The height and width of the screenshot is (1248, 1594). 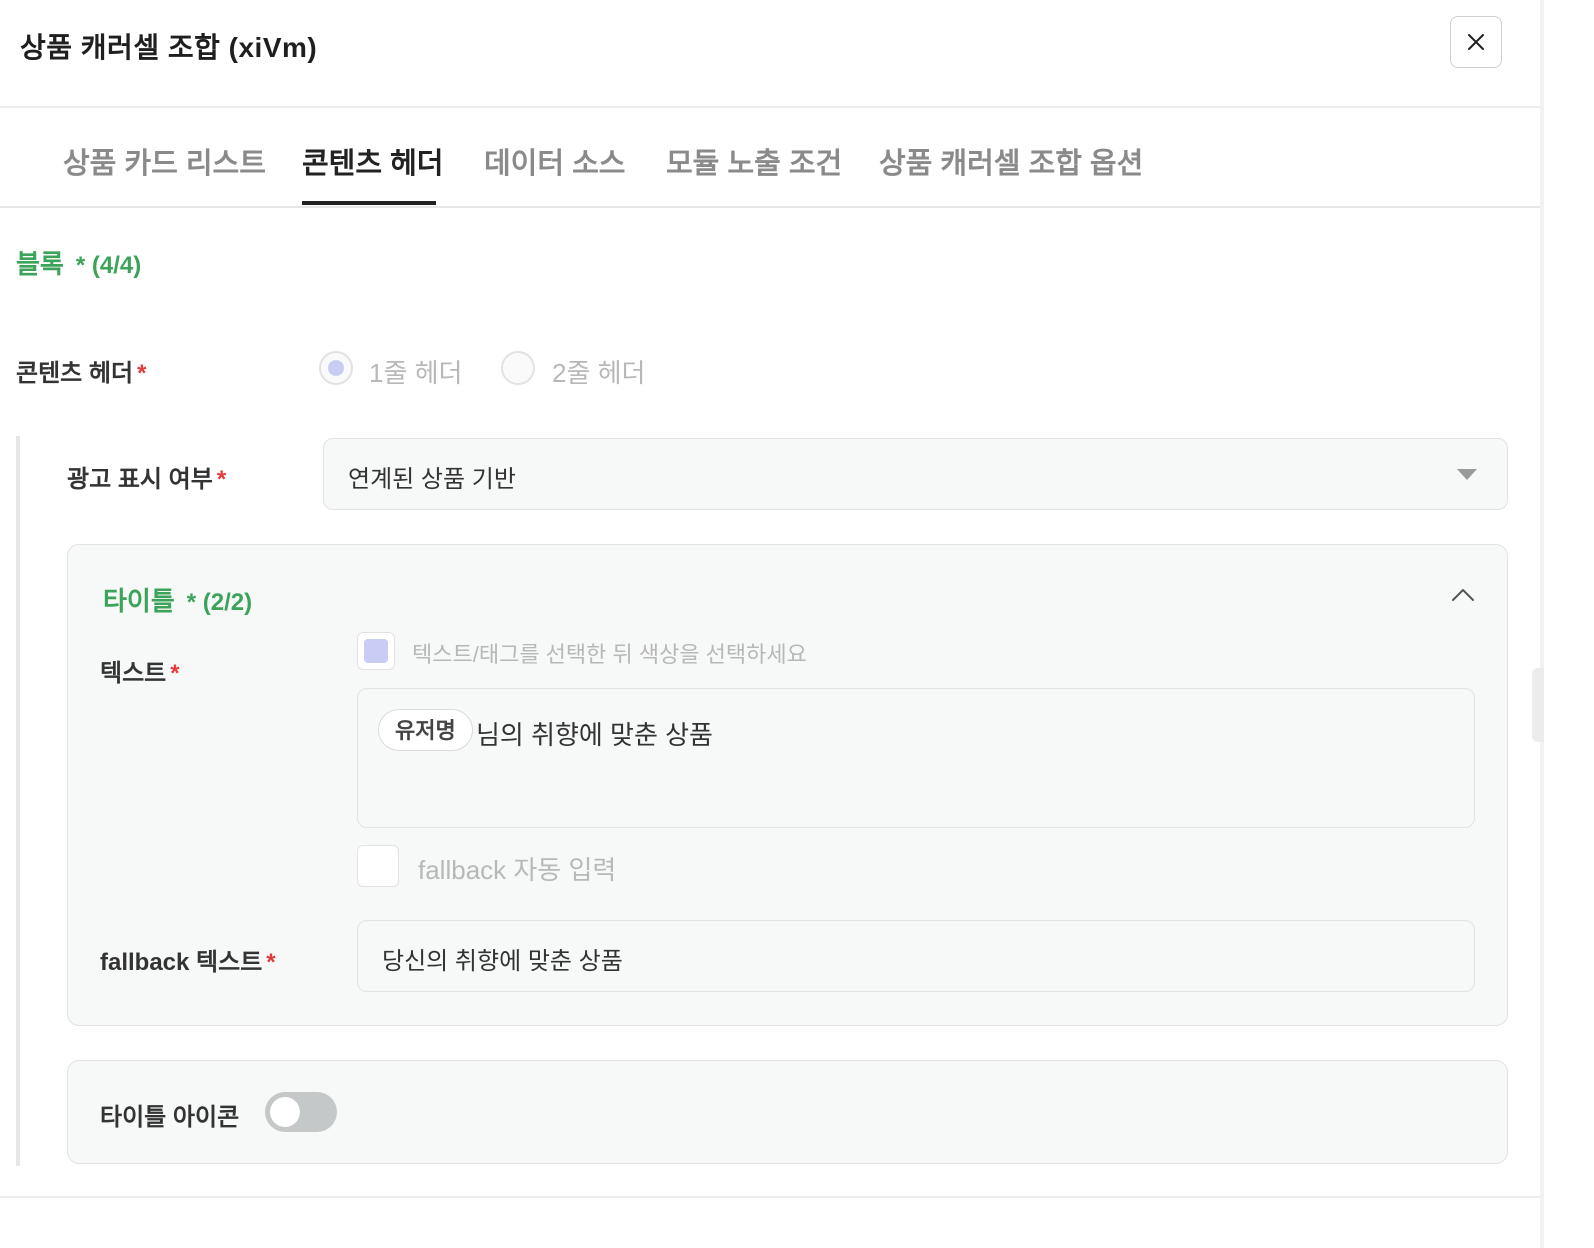 I want to click on text-field-label-text: 텍스트, so click(x=133, y=673).